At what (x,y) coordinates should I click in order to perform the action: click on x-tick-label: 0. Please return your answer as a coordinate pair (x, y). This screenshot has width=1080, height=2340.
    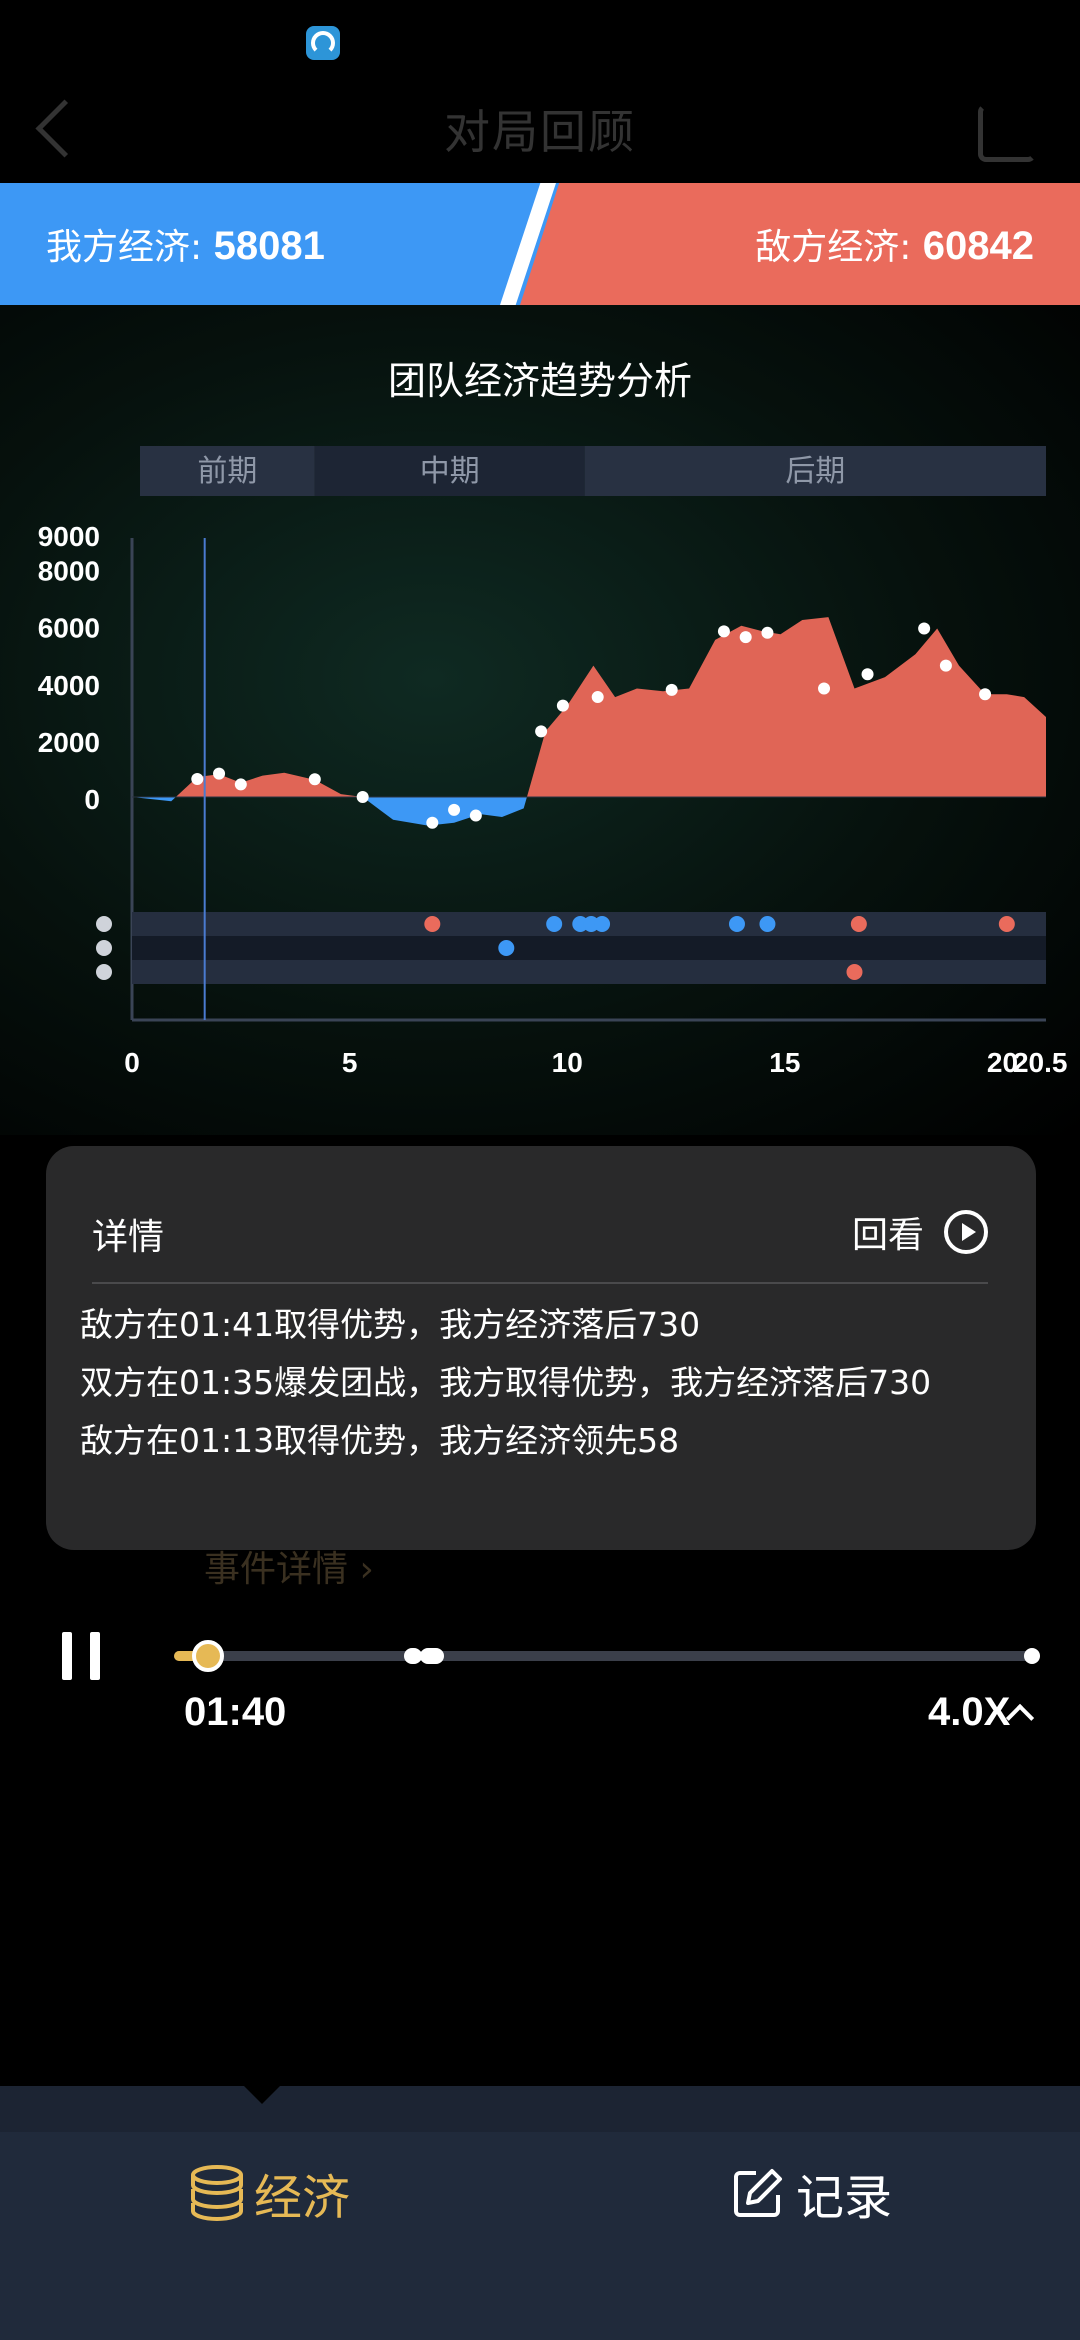
    Looking at the image, I should click on (132, 1062).